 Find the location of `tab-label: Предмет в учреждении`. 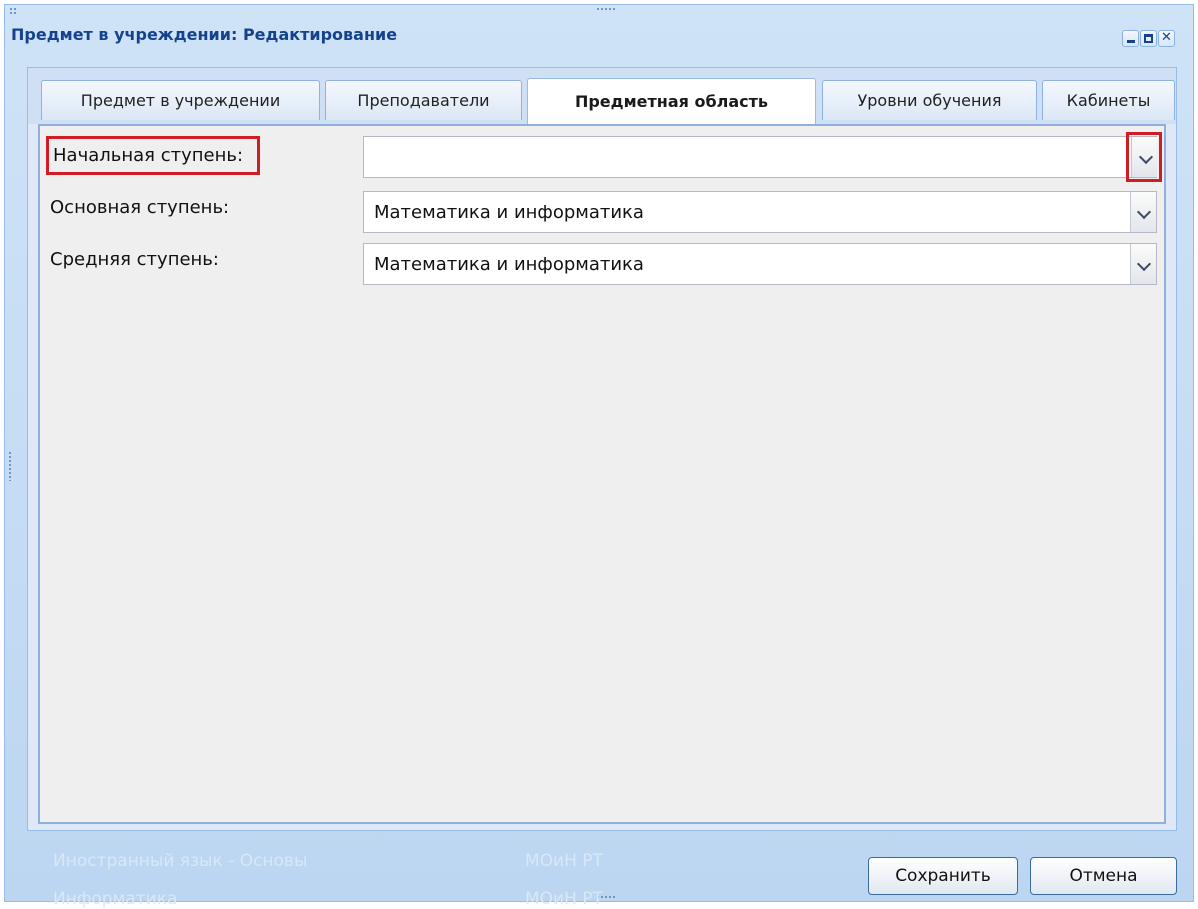

tab-label: Предмет в учреждении is located at coordinates (180, 100).